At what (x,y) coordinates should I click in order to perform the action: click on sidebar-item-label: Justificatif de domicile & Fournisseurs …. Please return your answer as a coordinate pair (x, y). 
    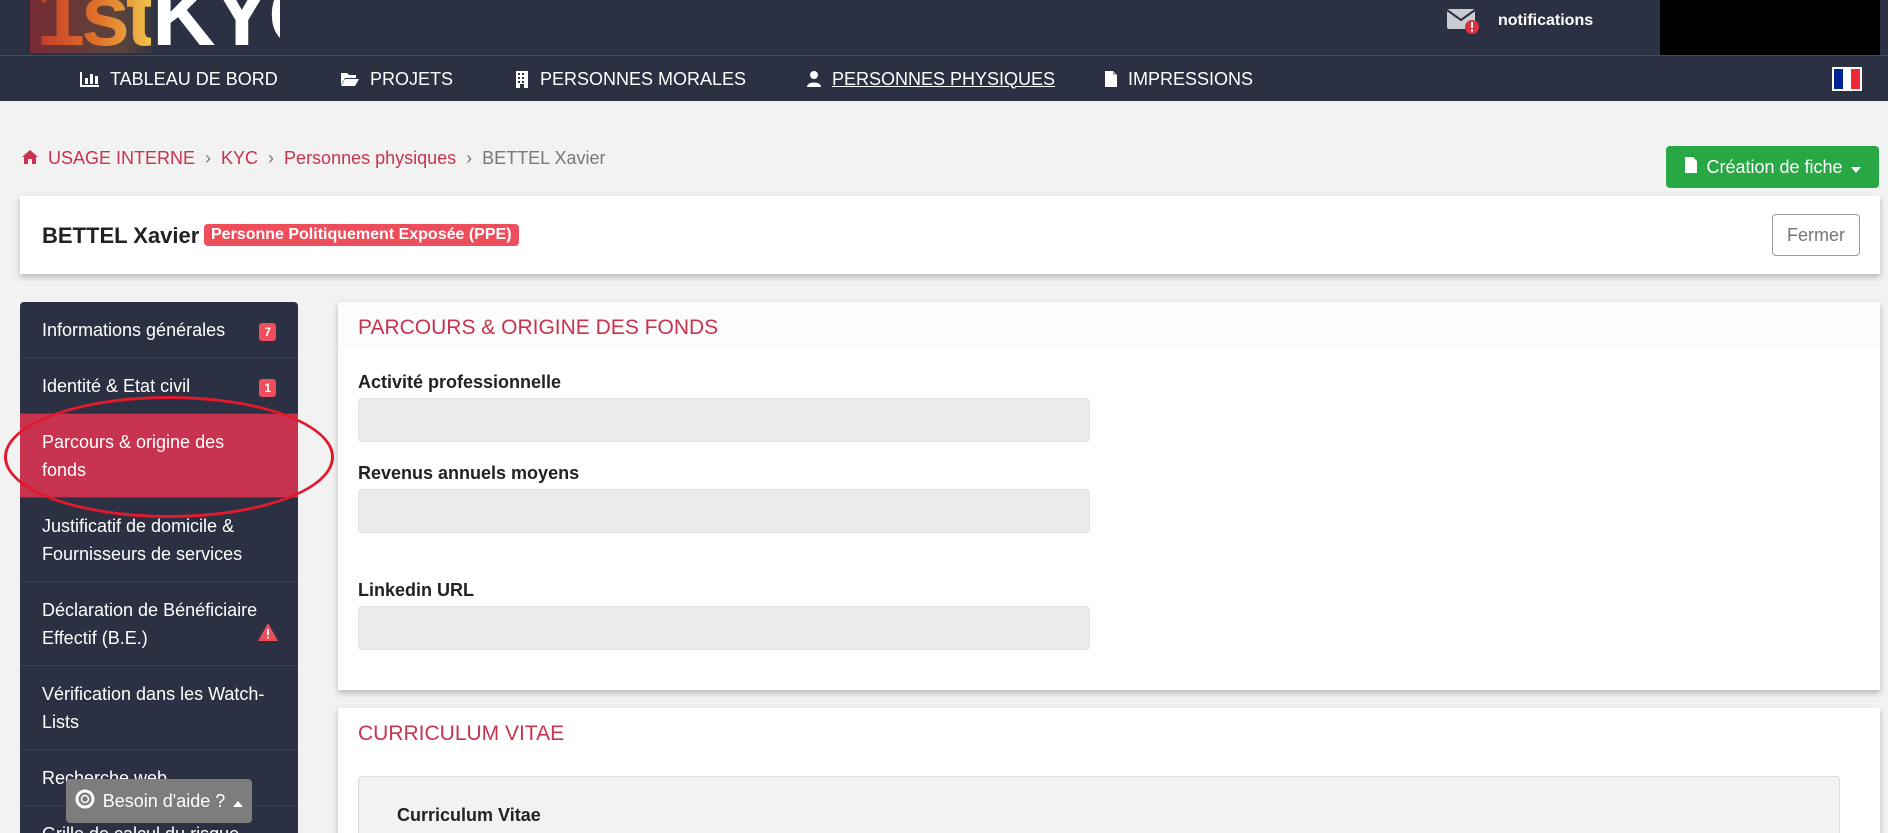
    Looking at the image, I should click on (142, 540).